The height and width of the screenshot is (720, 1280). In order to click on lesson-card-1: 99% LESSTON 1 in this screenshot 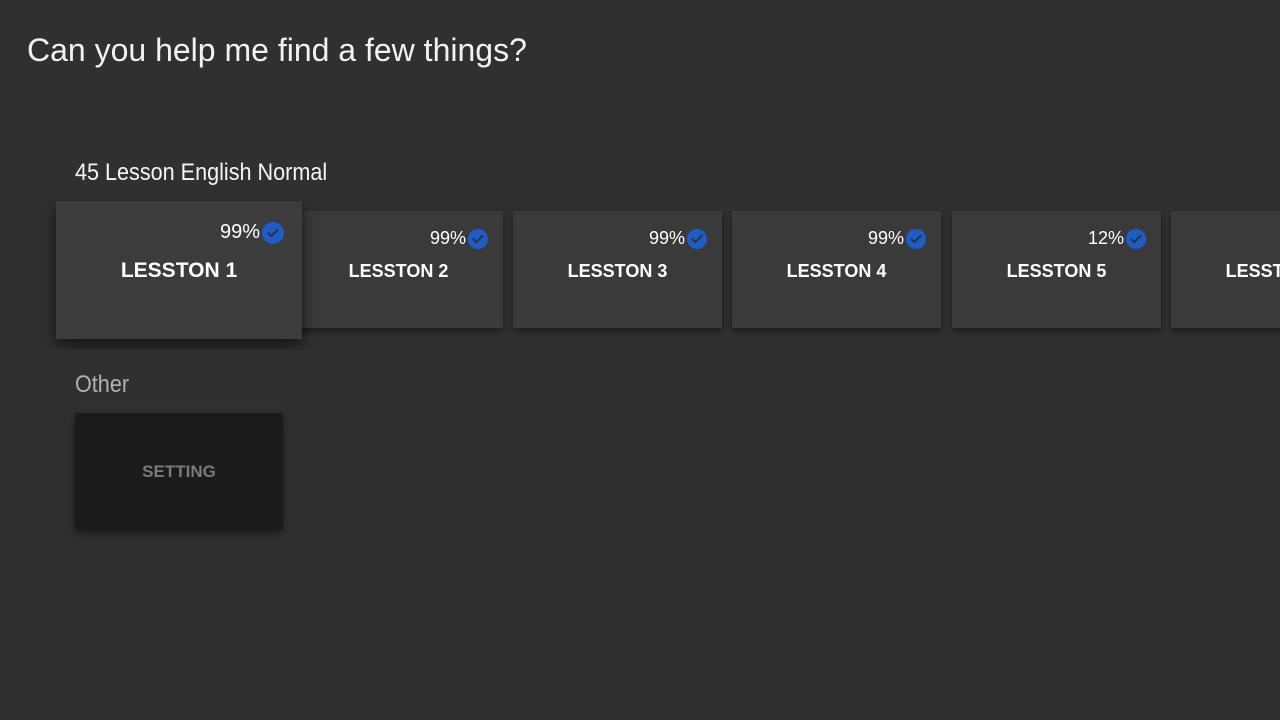, I will do `click(179, 270)`.